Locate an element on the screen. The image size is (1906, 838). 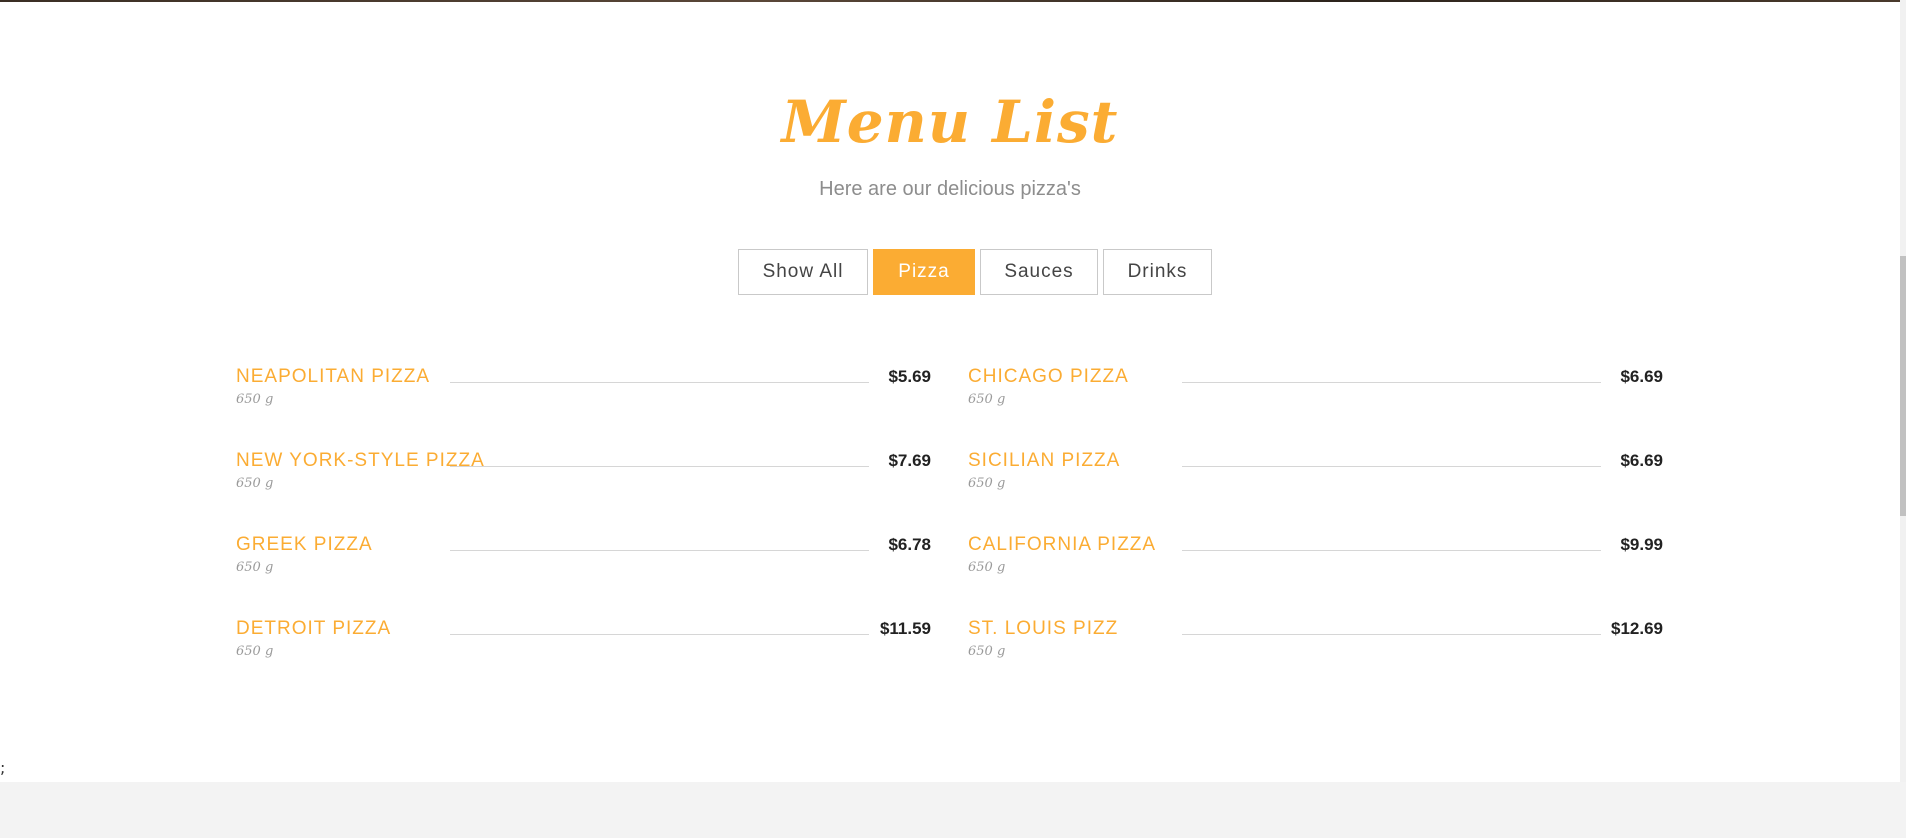
menu-item: SICILIAN PIZZA $6.69 650 g is located at coordinates (1315, 492).